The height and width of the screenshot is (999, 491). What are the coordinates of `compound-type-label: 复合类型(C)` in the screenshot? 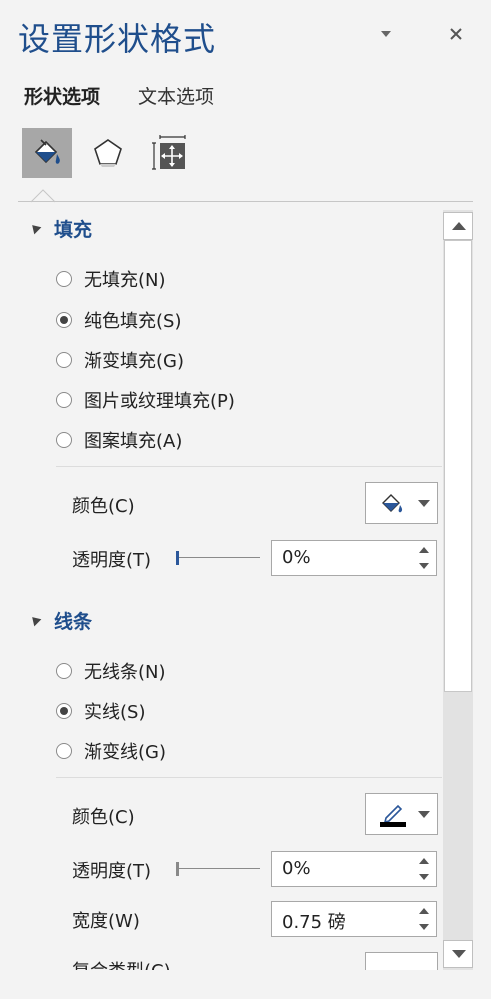 It's located at (121, 962).